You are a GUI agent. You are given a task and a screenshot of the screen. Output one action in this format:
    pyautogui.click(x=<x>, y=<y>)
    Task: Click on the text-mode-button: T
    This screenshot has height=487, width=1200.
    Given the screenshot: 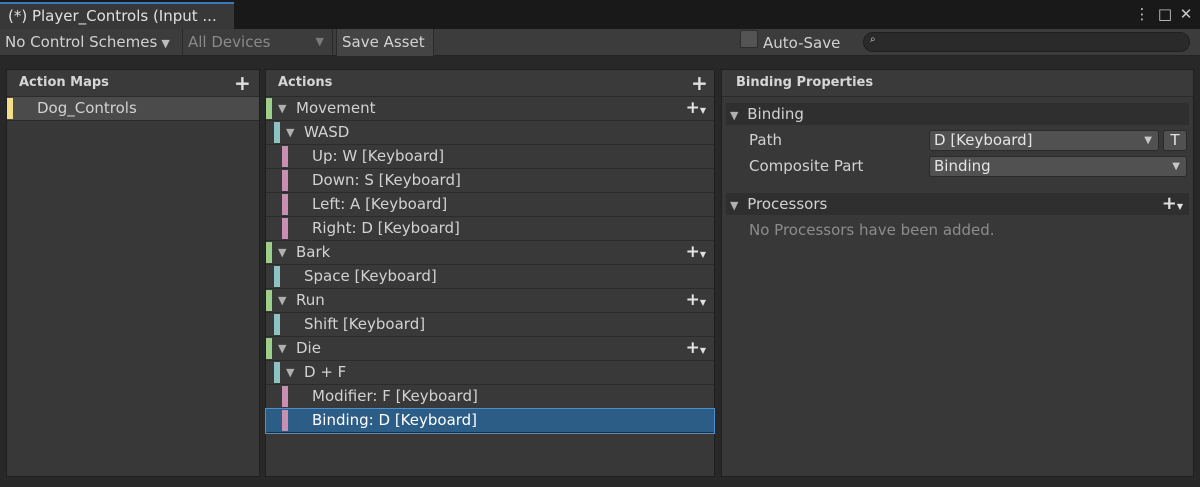 What is the action you would take?
    pyautogui.click(x=1175, y=140)
    